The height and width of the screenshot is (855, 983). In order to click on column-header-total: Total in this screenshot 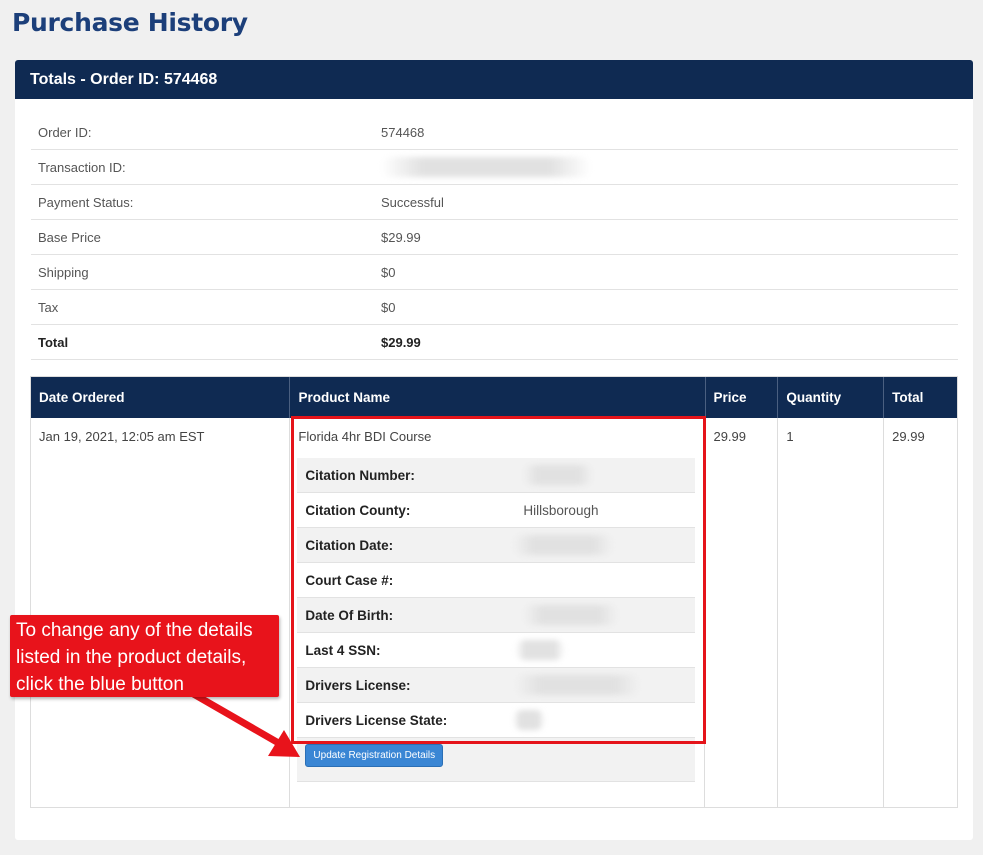, I will do `click(908, 397)`.